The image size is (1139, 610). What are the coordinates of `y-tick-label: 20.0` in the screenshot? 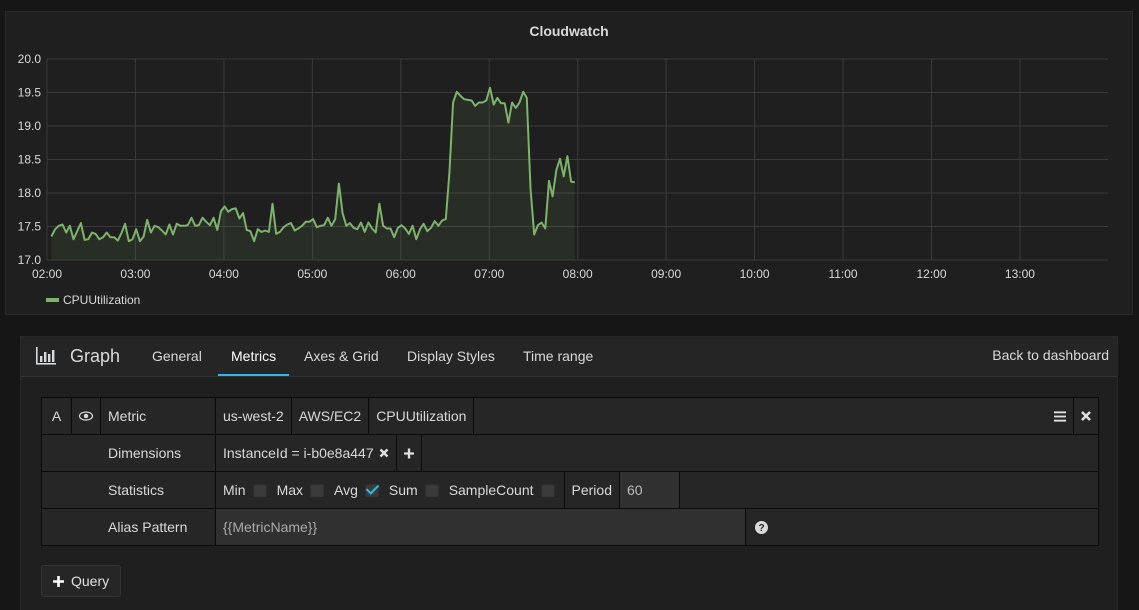 It's located at (30, 59).